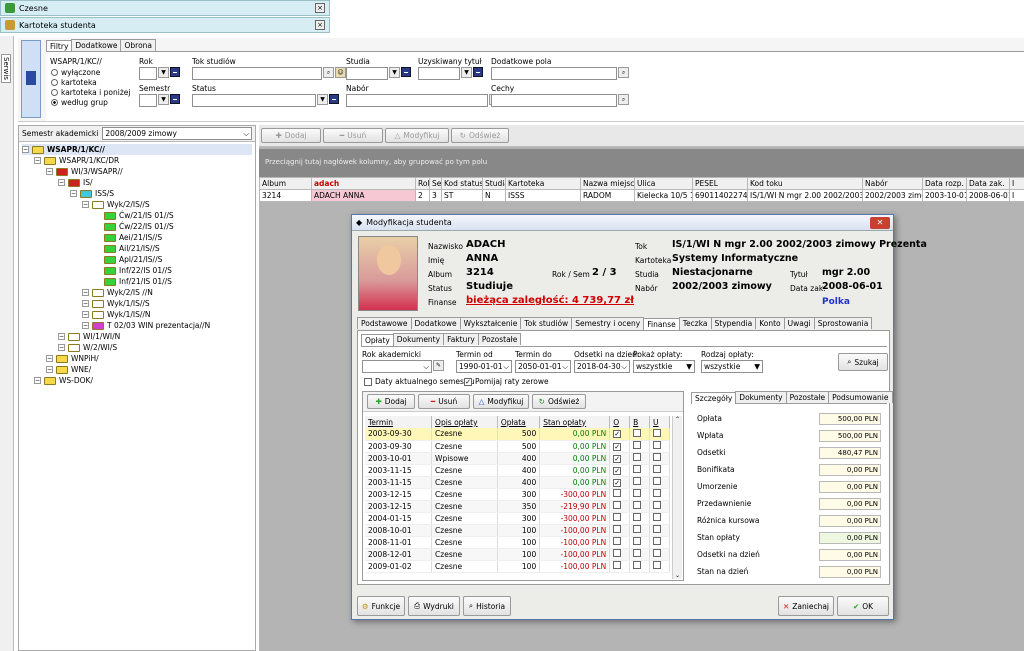 Image resolution: width=1024 pixels, height=651 pixels. I want to click on semester-select: 2008/2009 zimowy ⌵, so click(177, 133).